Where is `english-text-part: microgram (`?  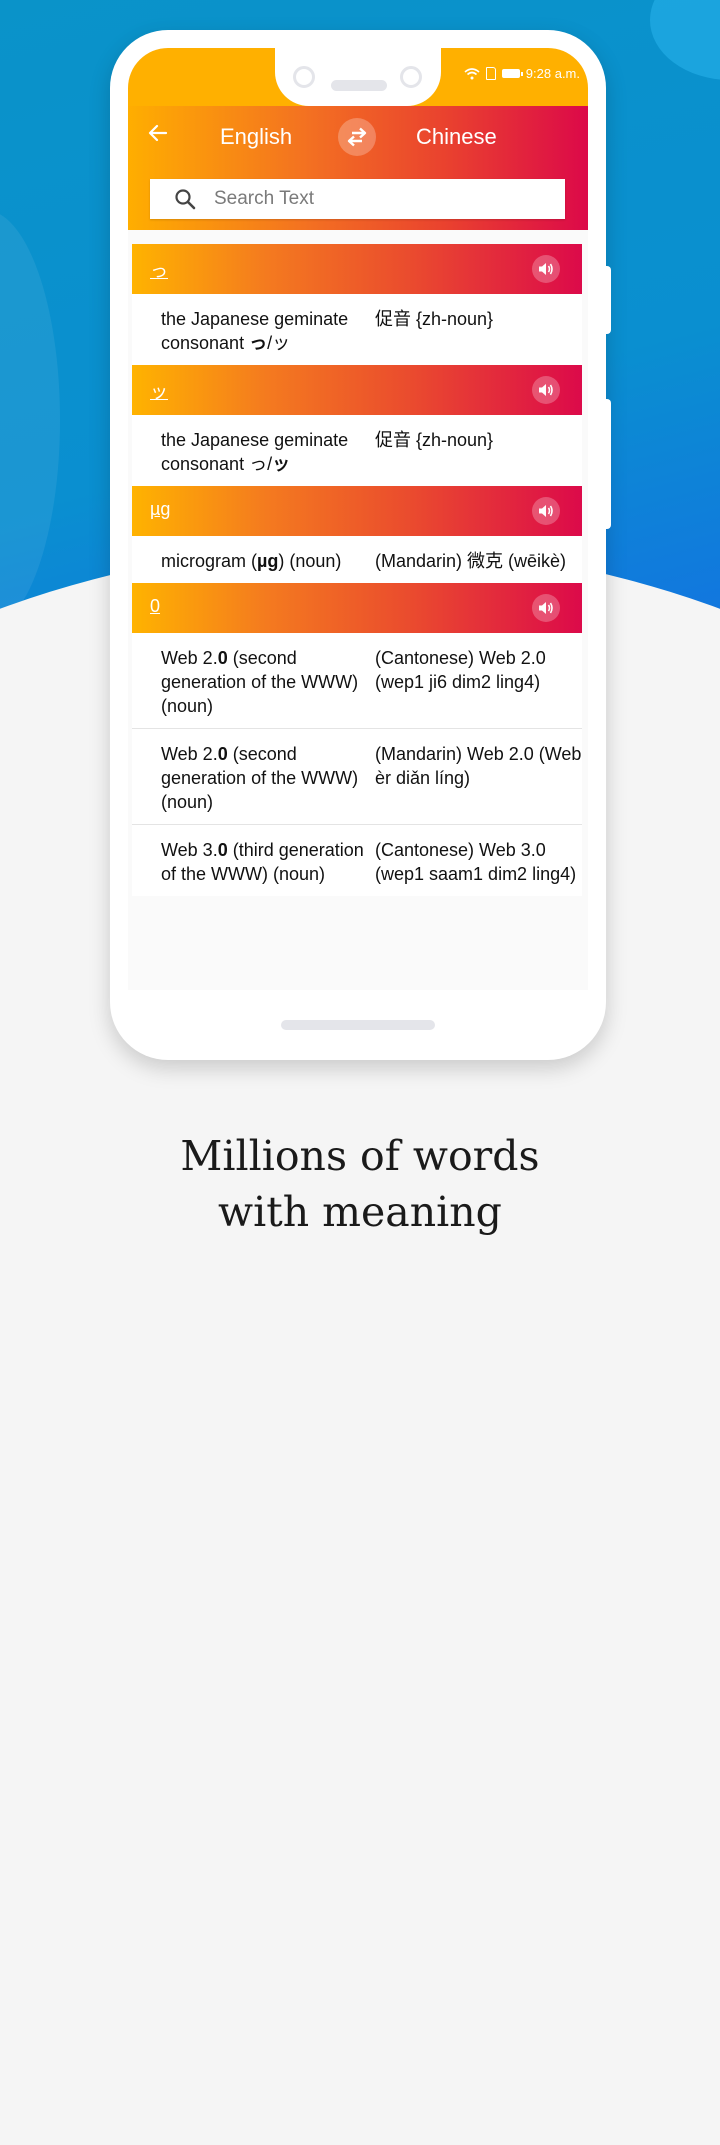
english-text-part: microgram ( is located at coordinates (209, 561).